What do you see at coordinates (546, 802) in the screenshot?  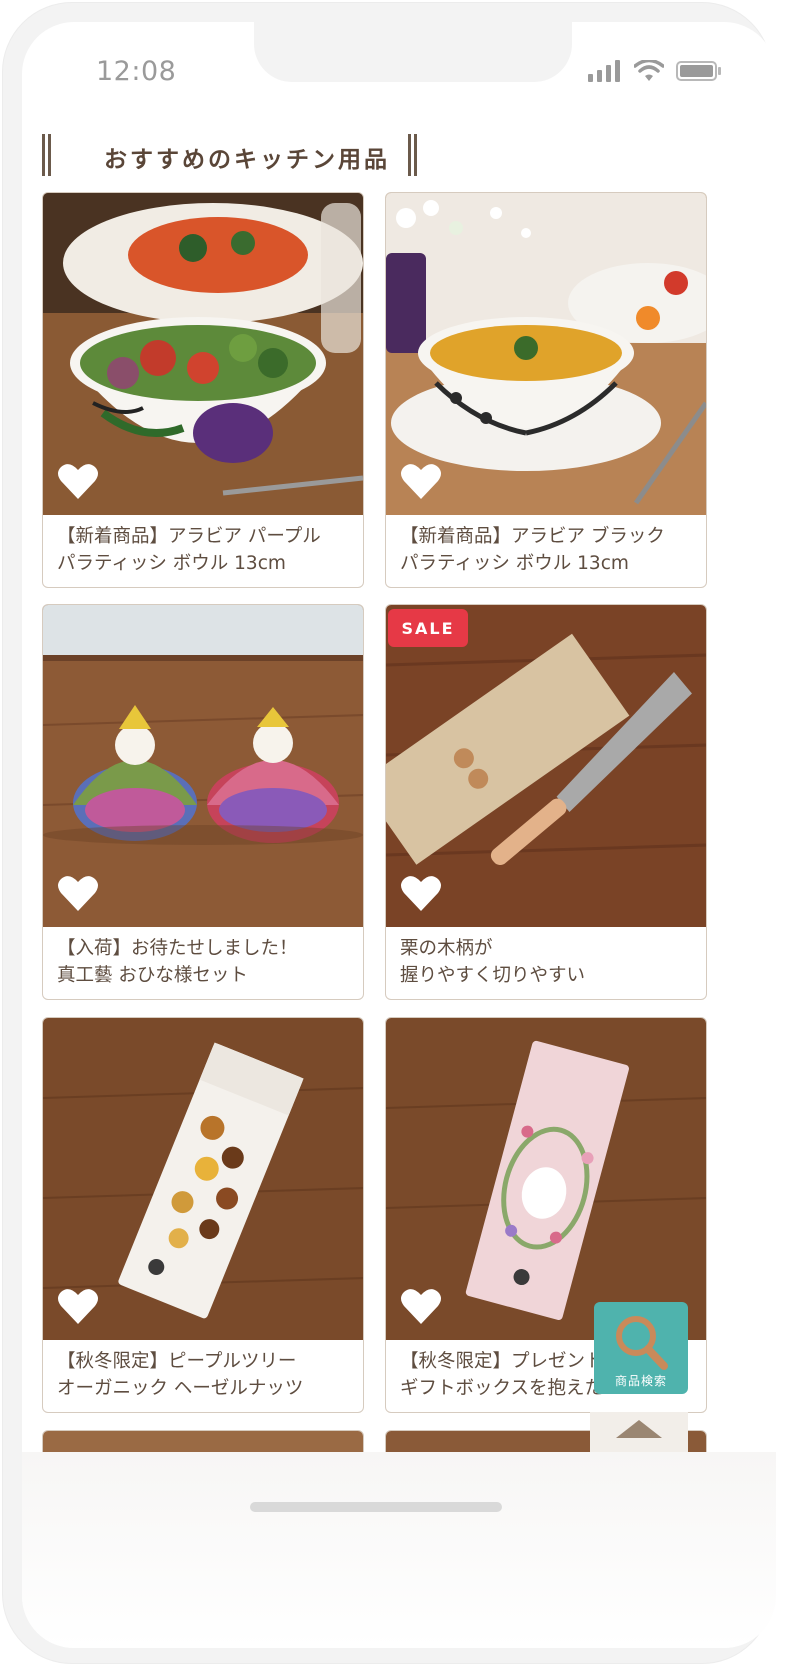 I see `product-card: SALE 栗の木柄が 握りやすく切りやすい` at bounding box center [546, 802].